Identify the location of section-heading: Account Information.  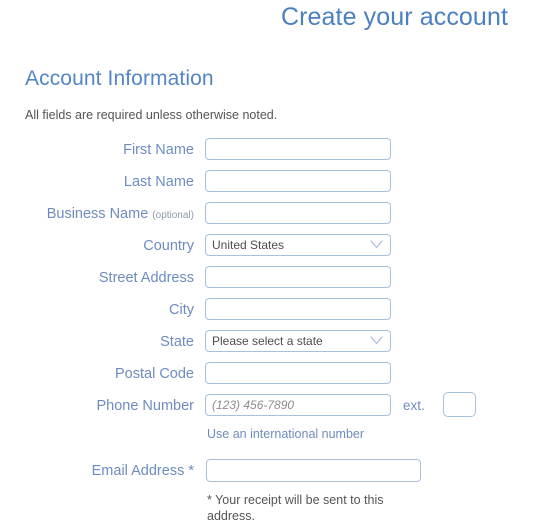
(119, 78).